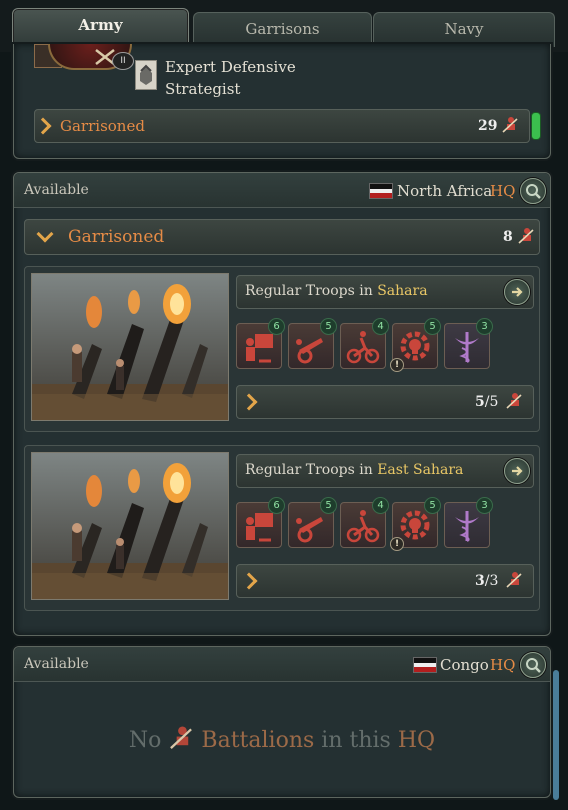  Describe the element at coordinates (464, 665) in the screenshot. I see `hq-region: Congo` at that location.